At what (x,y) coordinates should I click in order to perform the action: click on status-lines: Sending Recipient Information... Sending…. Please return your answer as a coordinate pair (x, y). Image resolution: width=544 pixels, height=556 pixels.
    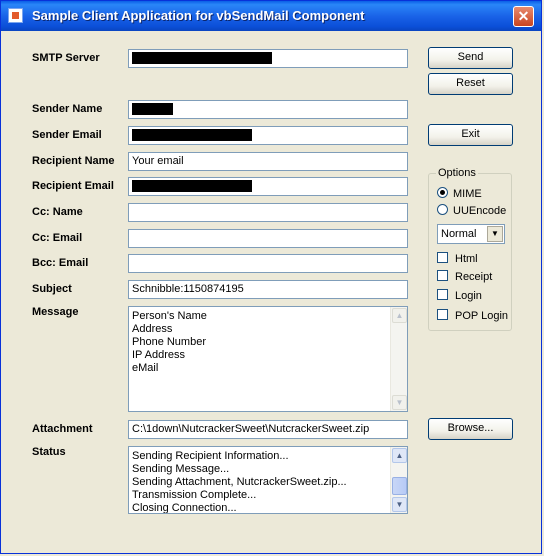
    Looking at the image, I should click on (239, 482).